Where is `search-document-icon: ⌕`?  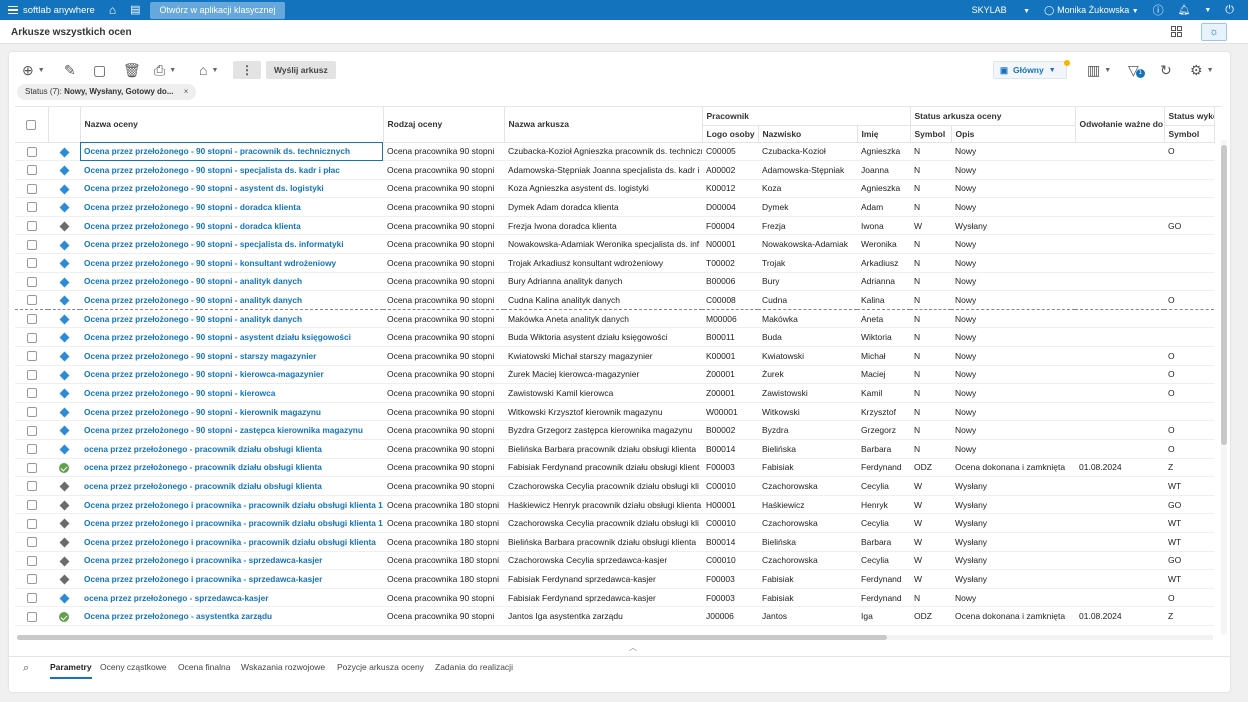
search-document-icon: ⌕ is located at coordinates (26, 668).